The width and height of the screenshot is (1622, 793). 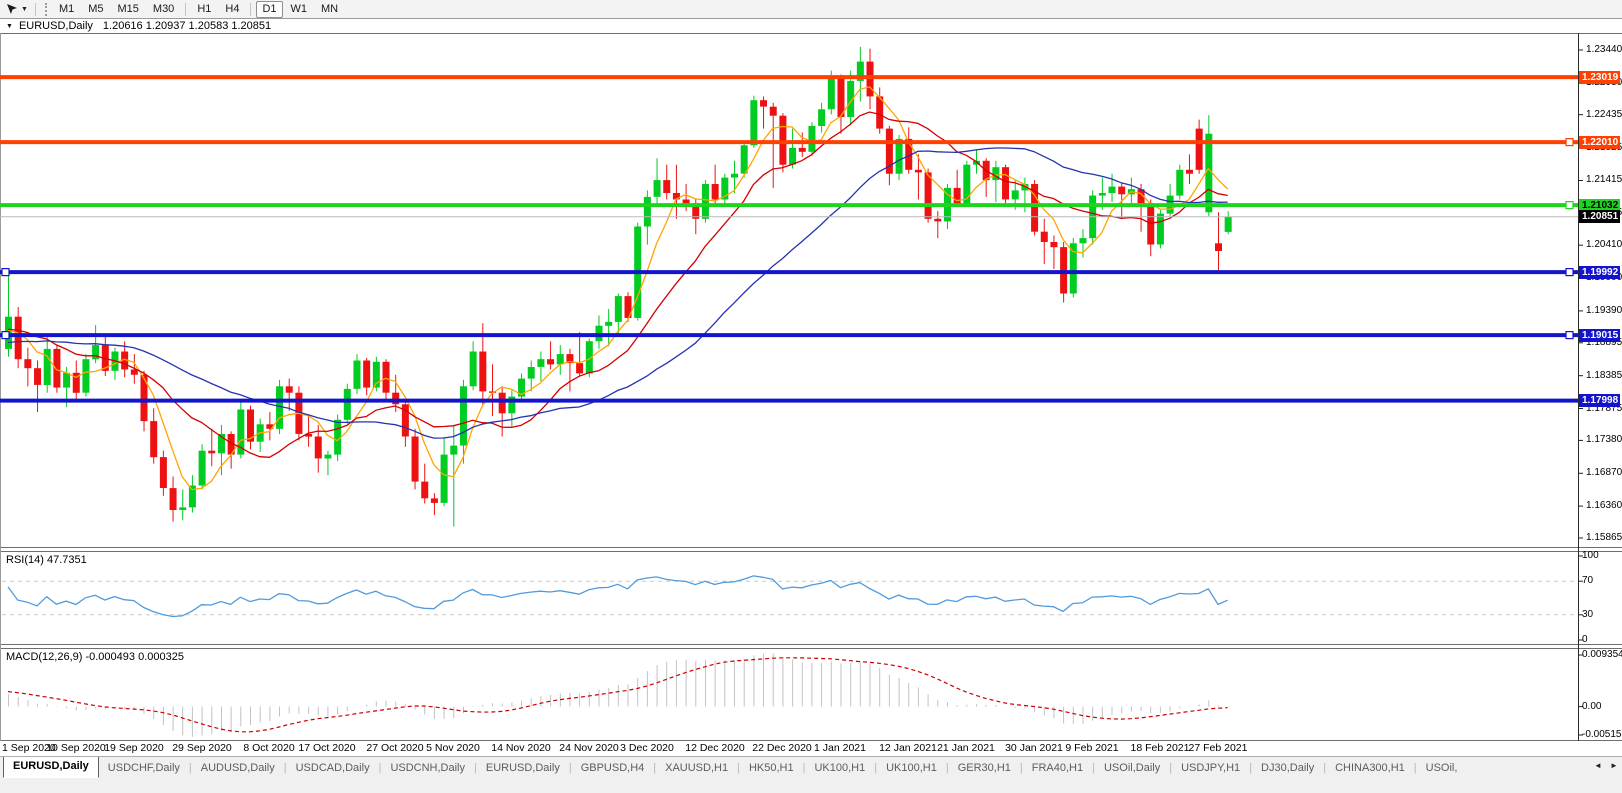 I want to click on chart-tab-usdcad-daily: USDCAD,Daily, so click(x=333, y=768).